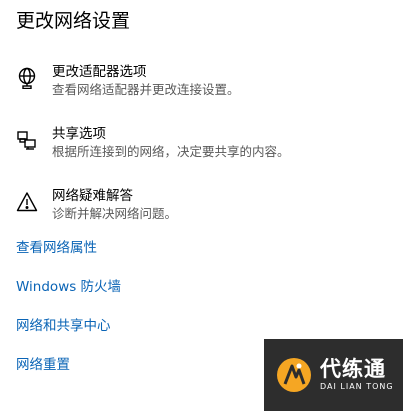 This screenshot has height=411, width=403. I want to click on option-description: 诊断并解决网络问题。, so click(115, 213).